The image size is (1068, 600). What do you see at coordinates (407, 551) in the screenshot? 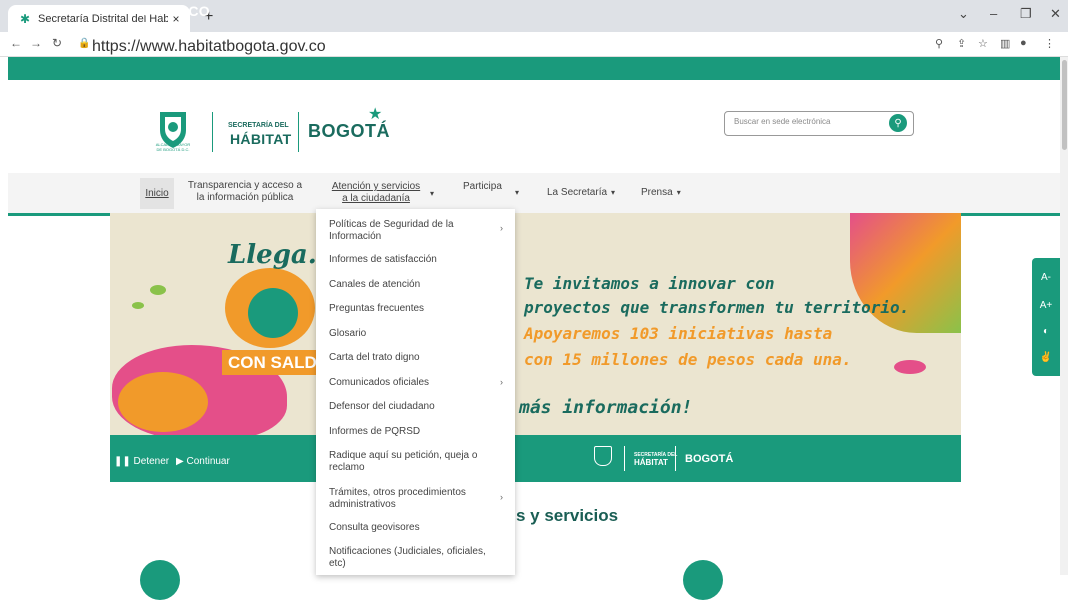
I see `menu-item-label: Notificaciones (Judiciales, oficiales,` at bounding box center [407, 551].